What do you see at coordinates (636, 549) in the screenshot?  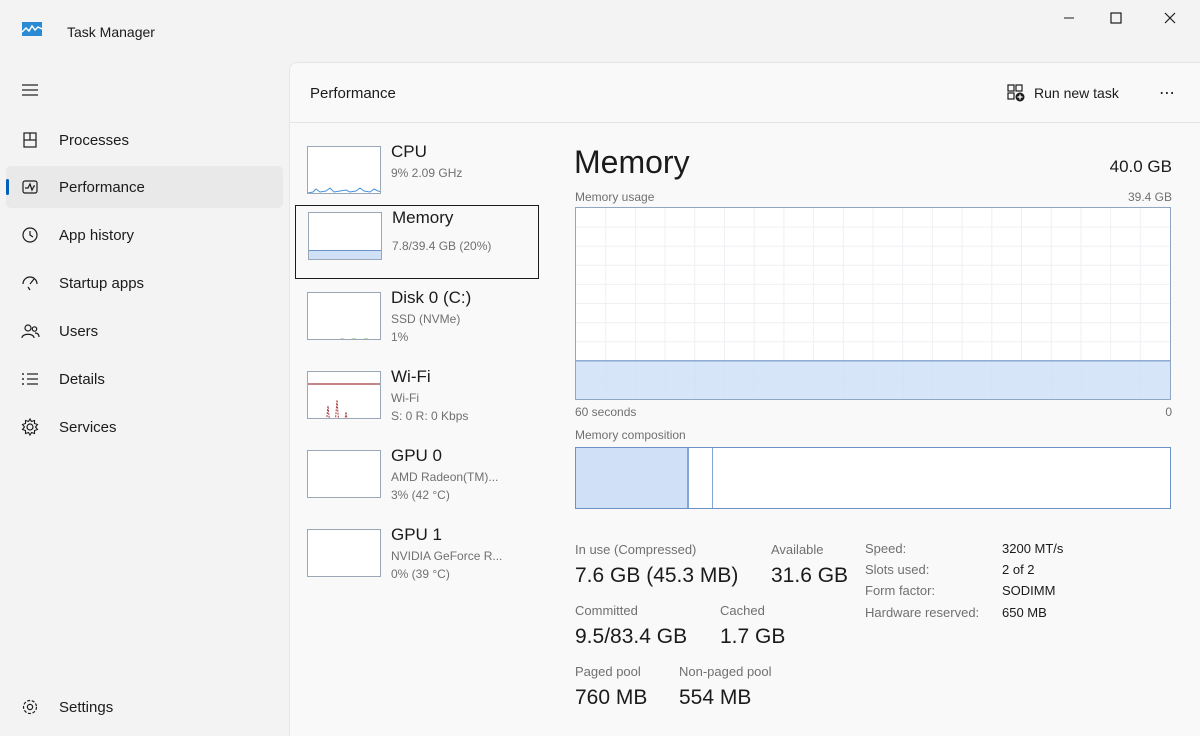 I see `in-use-label: In use (Compressed)` at bounding box center [636, 549].